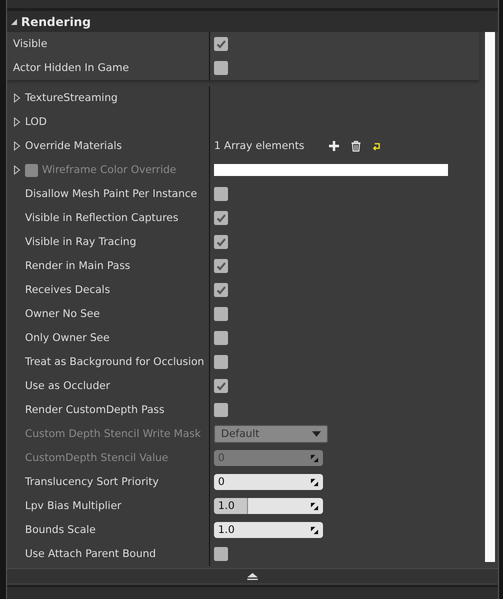 The width and height of the screenshot is (503, 599). I want to click on property-label: Owner No See, so click(62, 314).